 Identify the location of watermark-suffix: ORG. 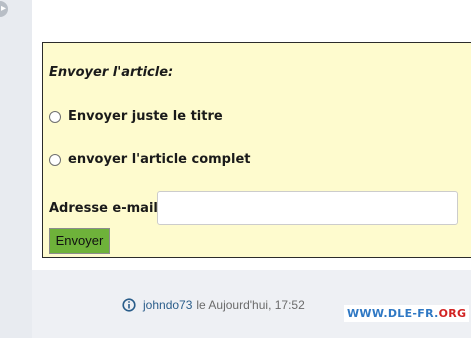
(452, 313).